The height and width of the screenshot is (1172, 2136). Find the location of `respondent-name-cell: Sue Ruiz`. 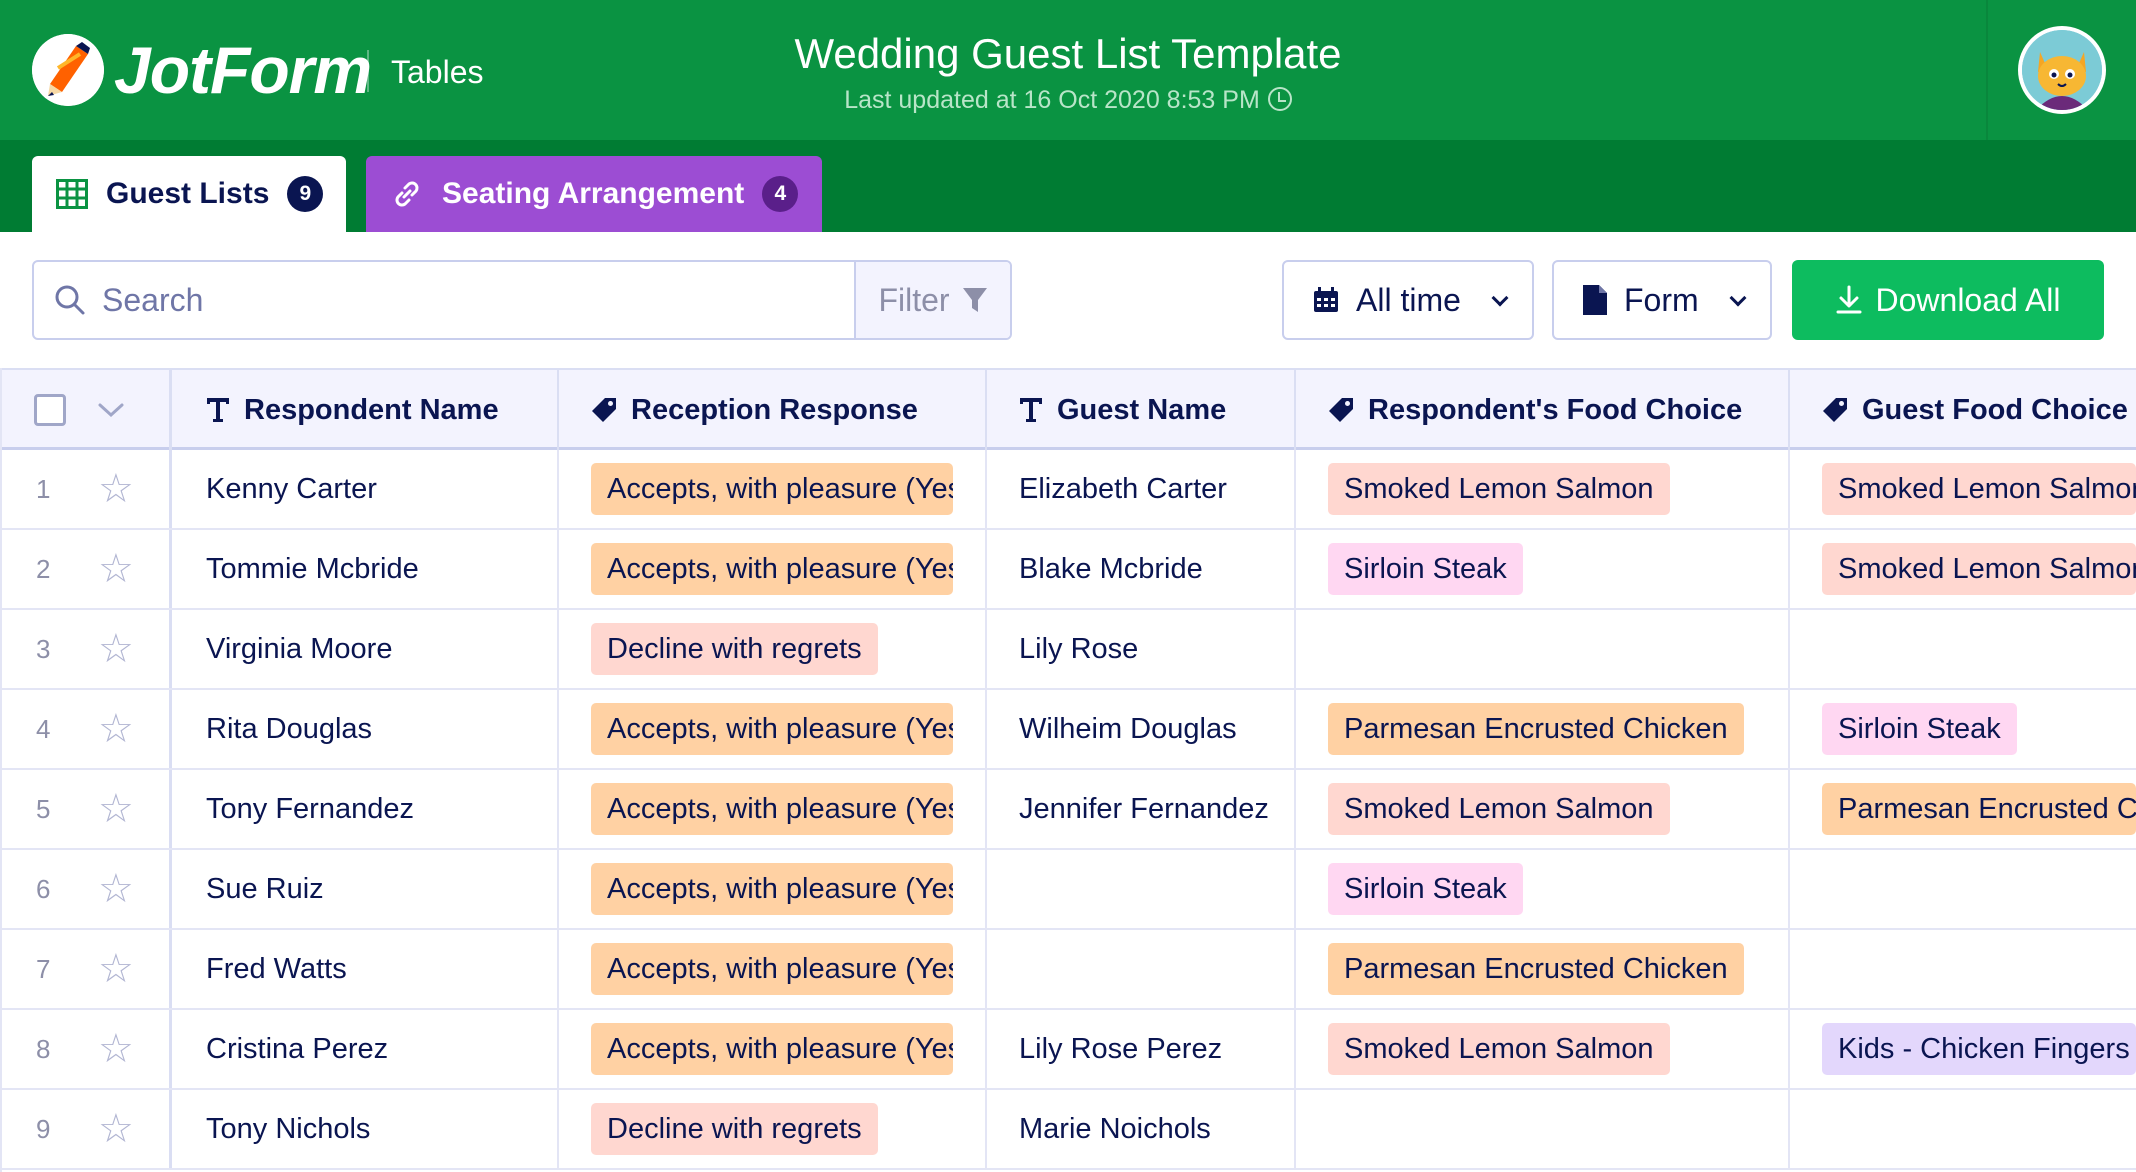

respondent-name-cell: Sue Ruiz is located at coordinates (365, 889).